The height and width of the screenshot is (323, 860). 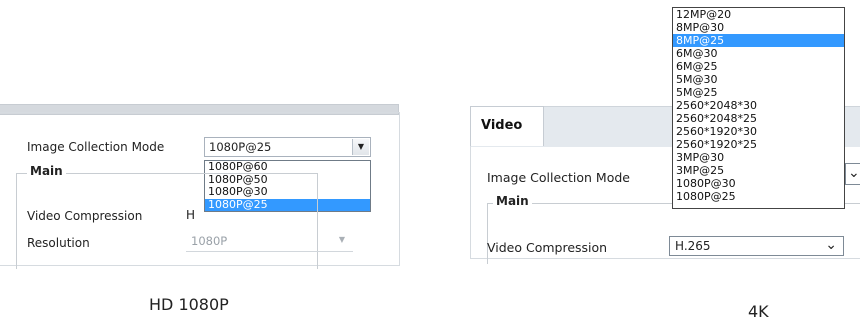 What do you see at coordinates (269, 241) in the screenshot?
I see `resolution-select: 1080P ▼` at bounding box center [269, 241].